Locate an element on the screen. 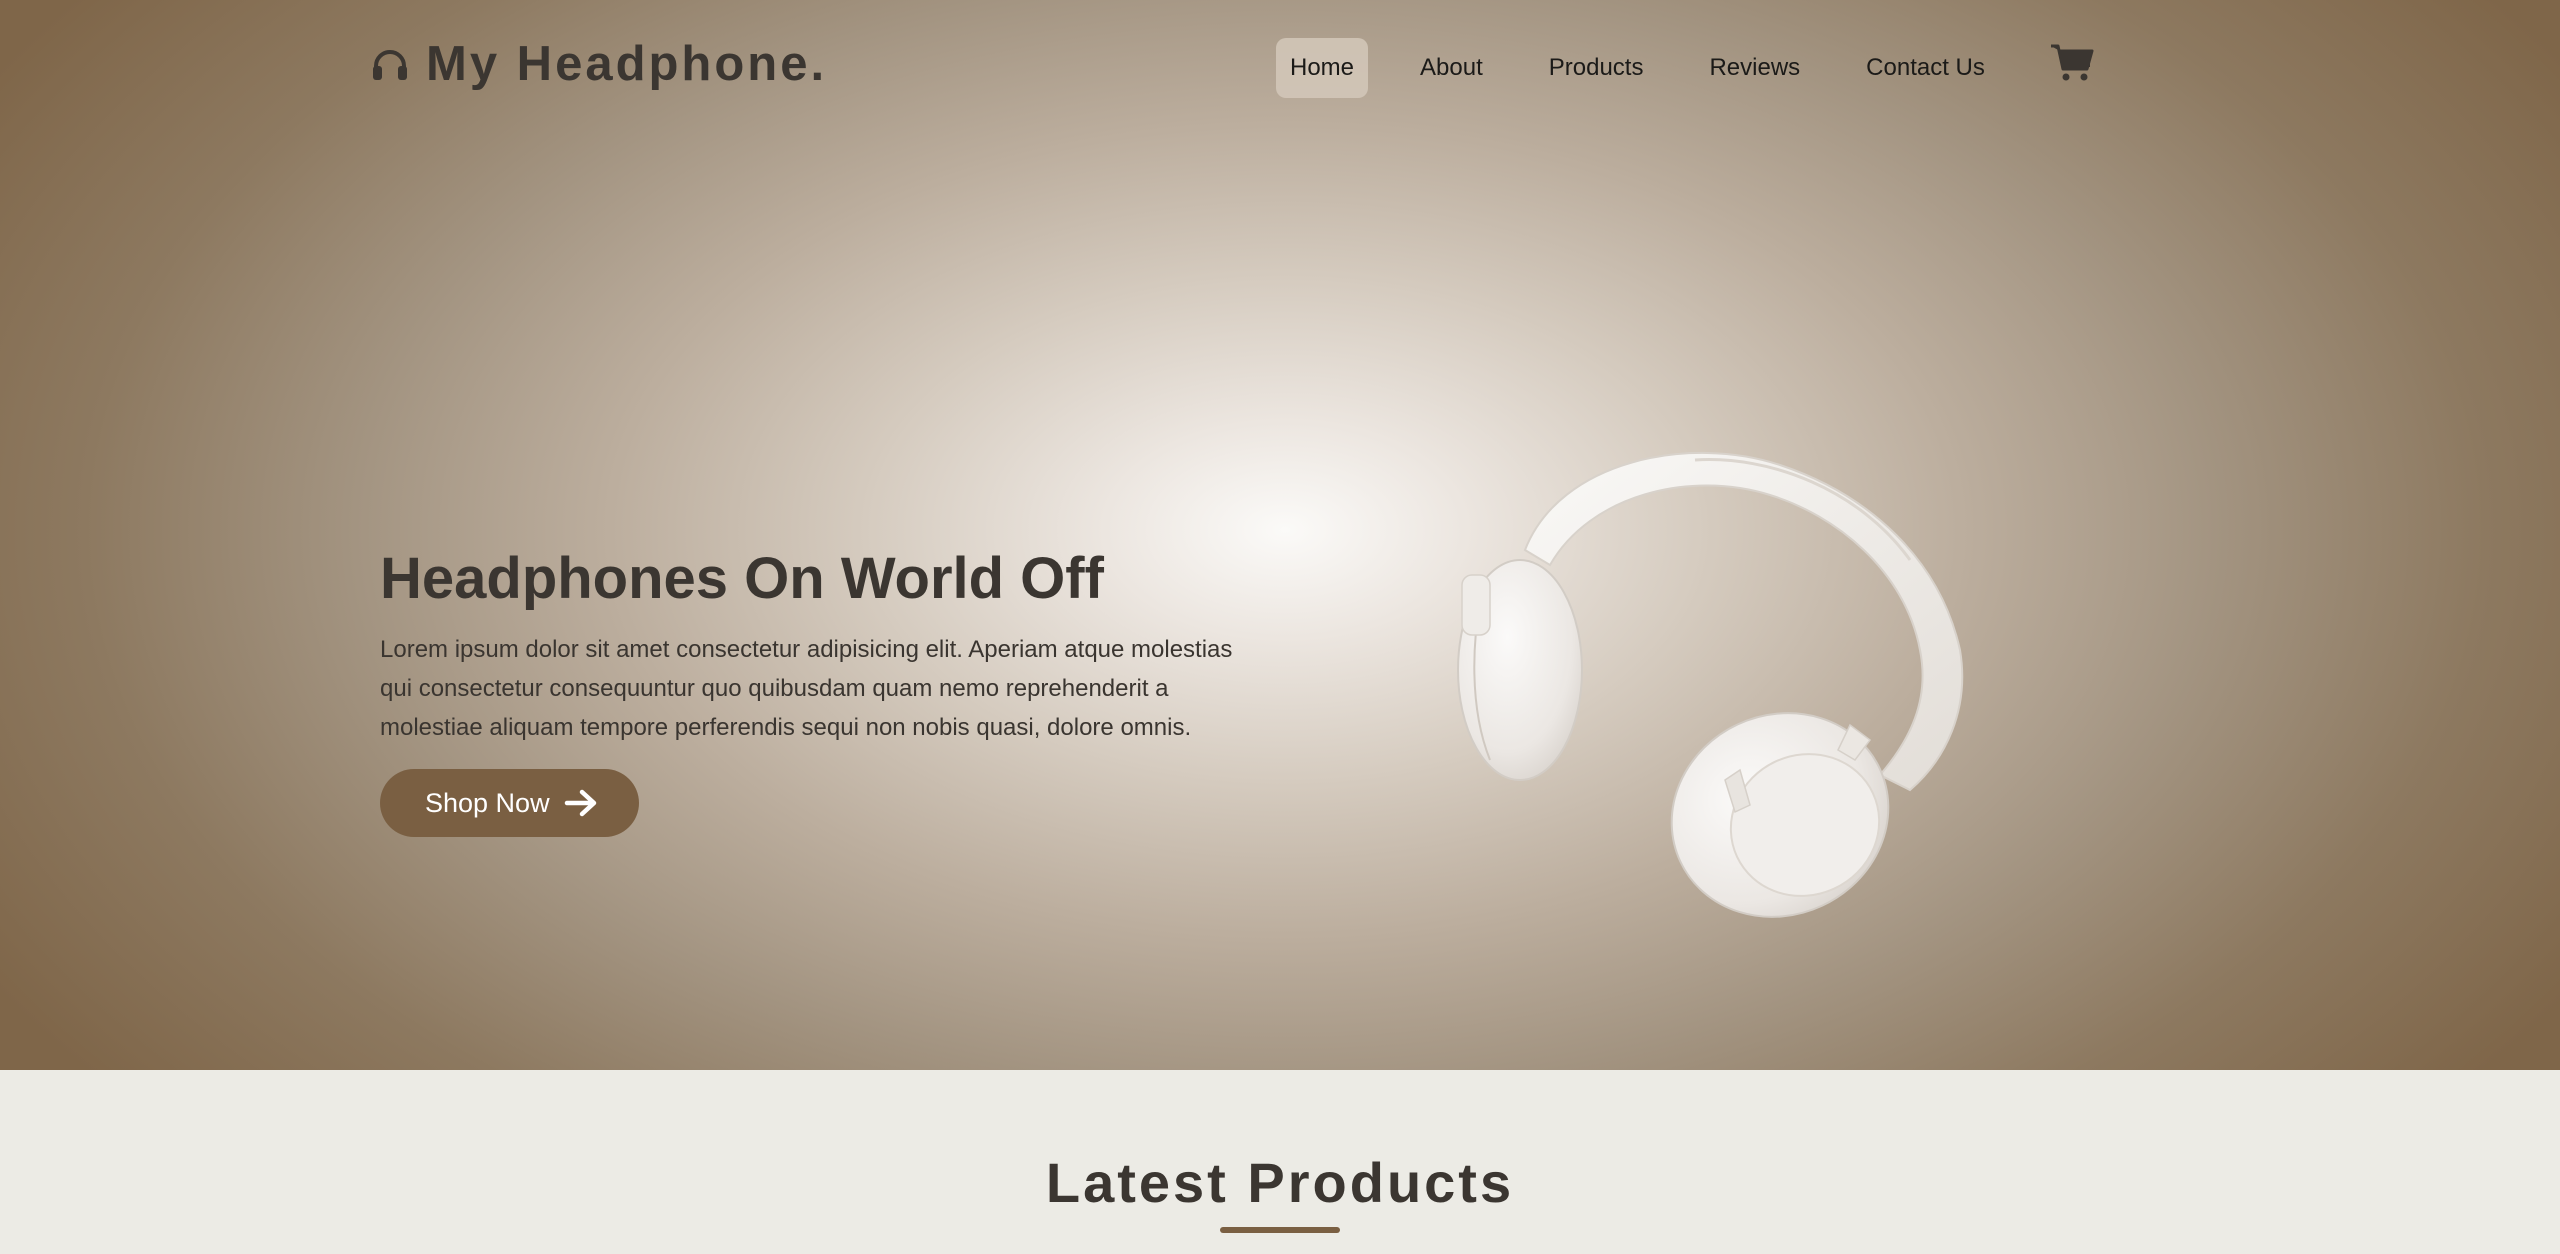  nav-item-products: Products is located at coordinates (1596, 68).